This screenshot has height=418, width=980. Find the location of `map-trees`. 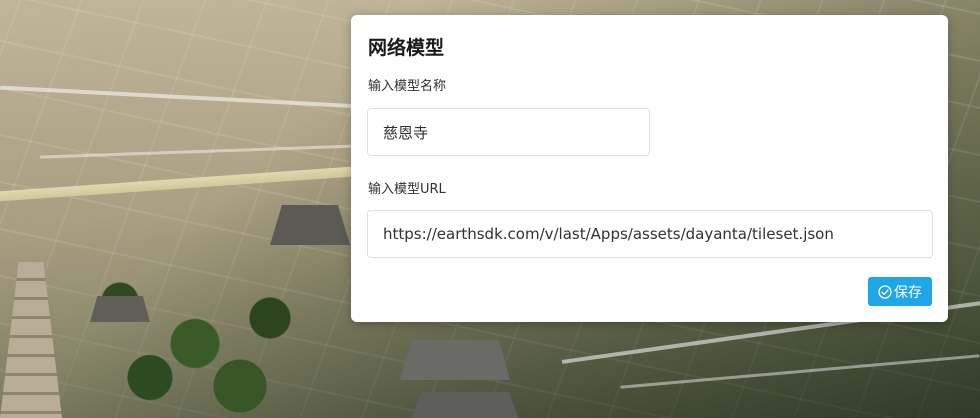

map-trees is located at coordinates (210, 334).